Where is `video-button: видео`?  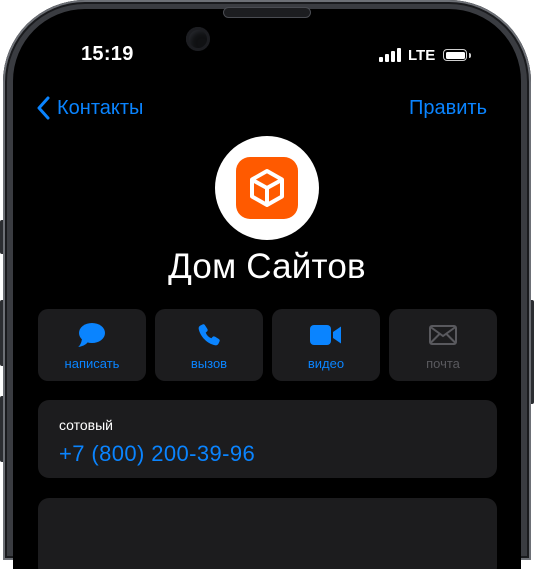
video-button: видео is located at coordinates (326, 345).